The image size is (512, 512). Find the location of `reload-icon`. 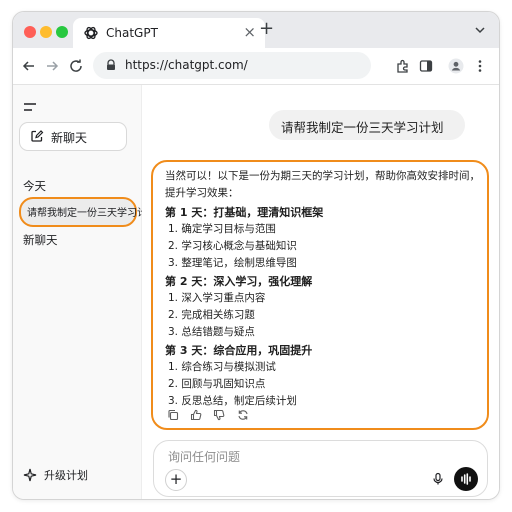

reload-icon is located at coordinates (76, 66).